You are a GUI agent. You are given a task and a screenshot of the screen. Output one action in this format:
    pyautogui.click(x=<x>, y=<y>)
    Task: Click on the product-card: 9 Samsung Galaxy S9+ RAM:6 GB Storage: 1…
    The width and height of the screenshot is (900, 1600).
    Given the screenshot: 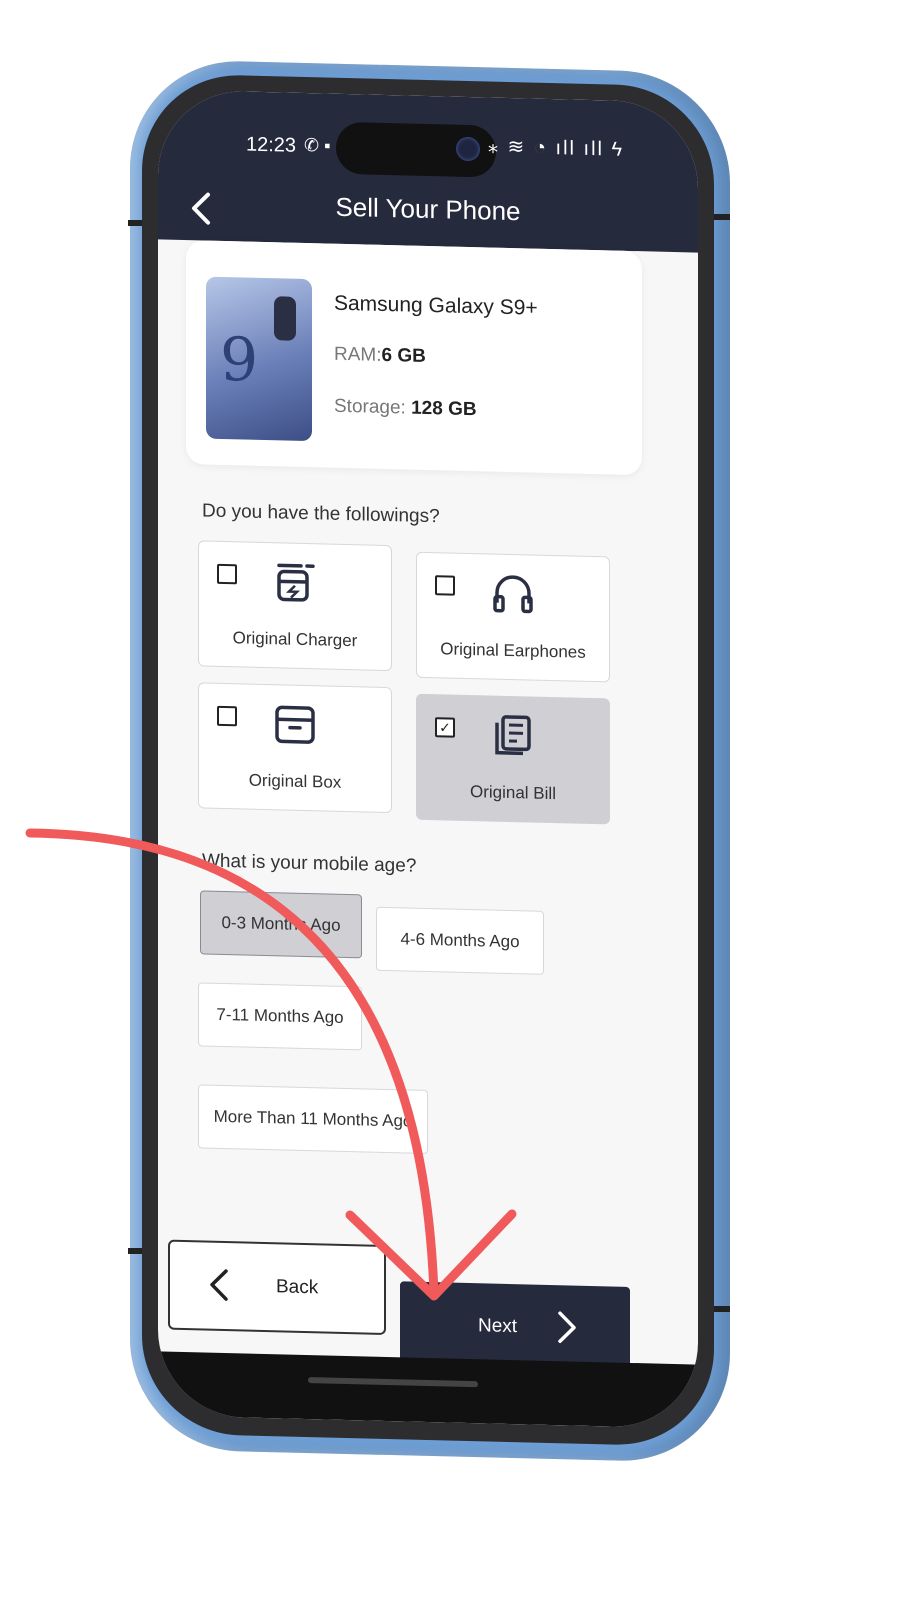 What is the action you would take?
    pyautogui.click(x=414, y=358)
    